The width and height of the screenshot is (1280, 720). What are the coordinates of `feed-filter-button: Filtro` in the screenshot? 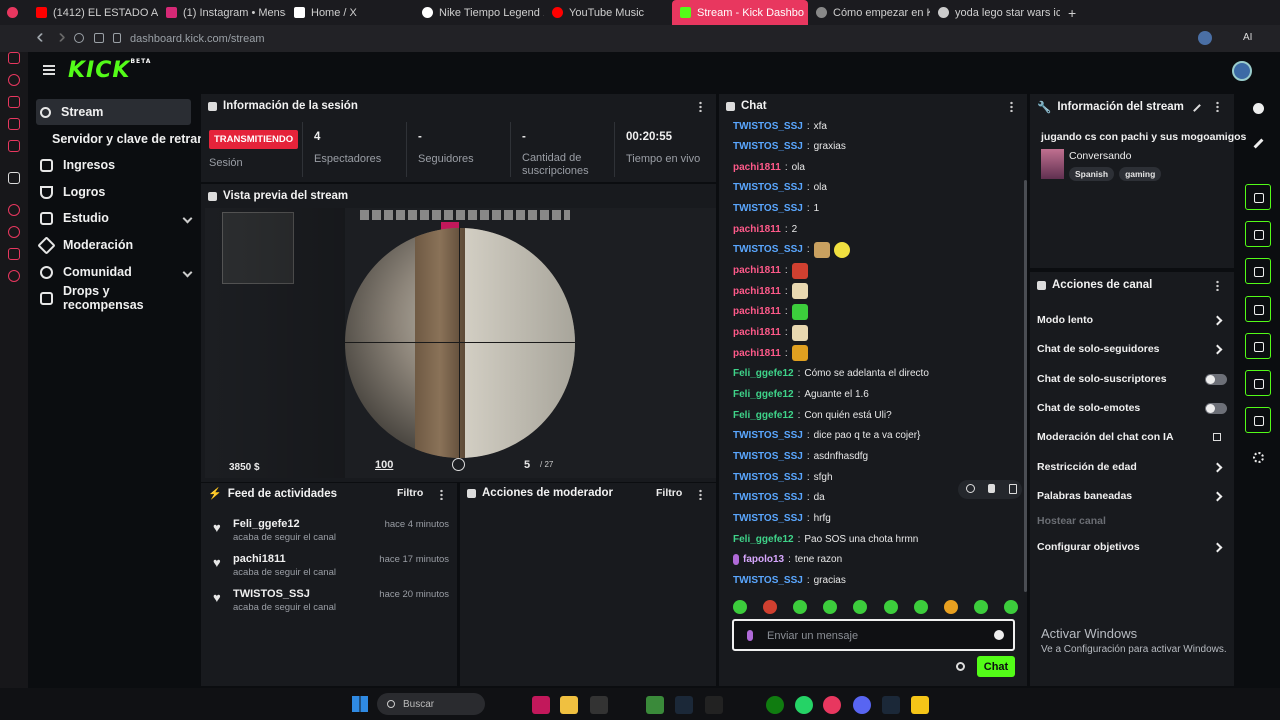 It's located at (410, 493).